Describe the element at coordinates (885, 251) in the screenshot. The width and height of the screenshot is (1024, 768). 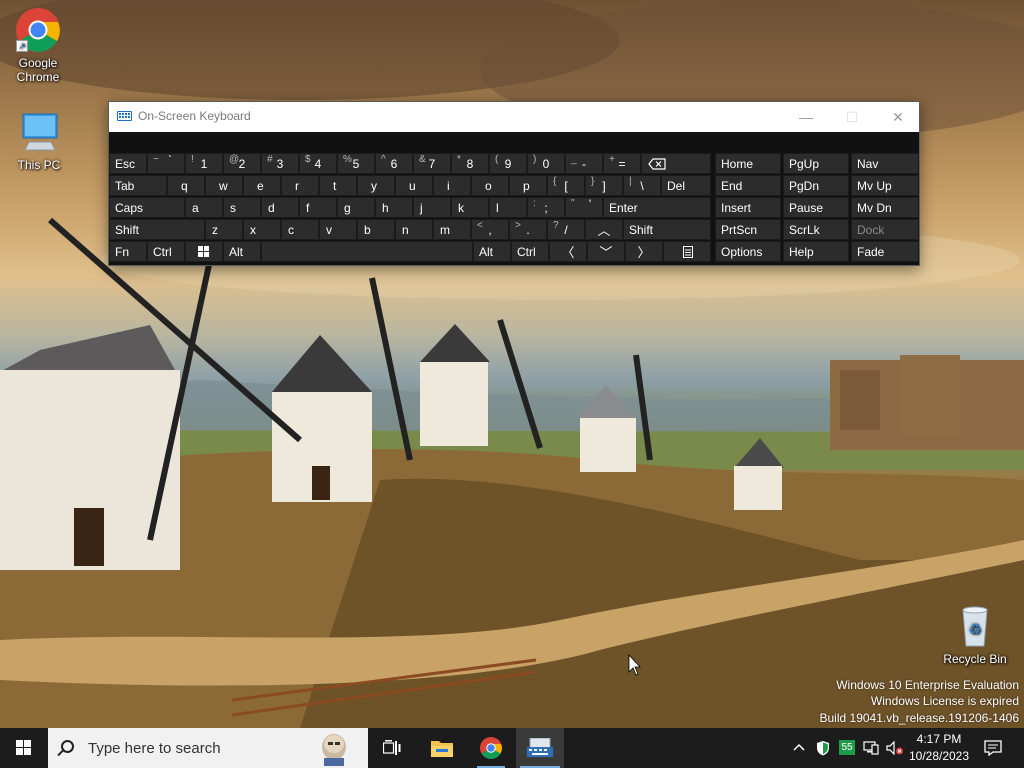
I see `key-fade: Fade` at that location.